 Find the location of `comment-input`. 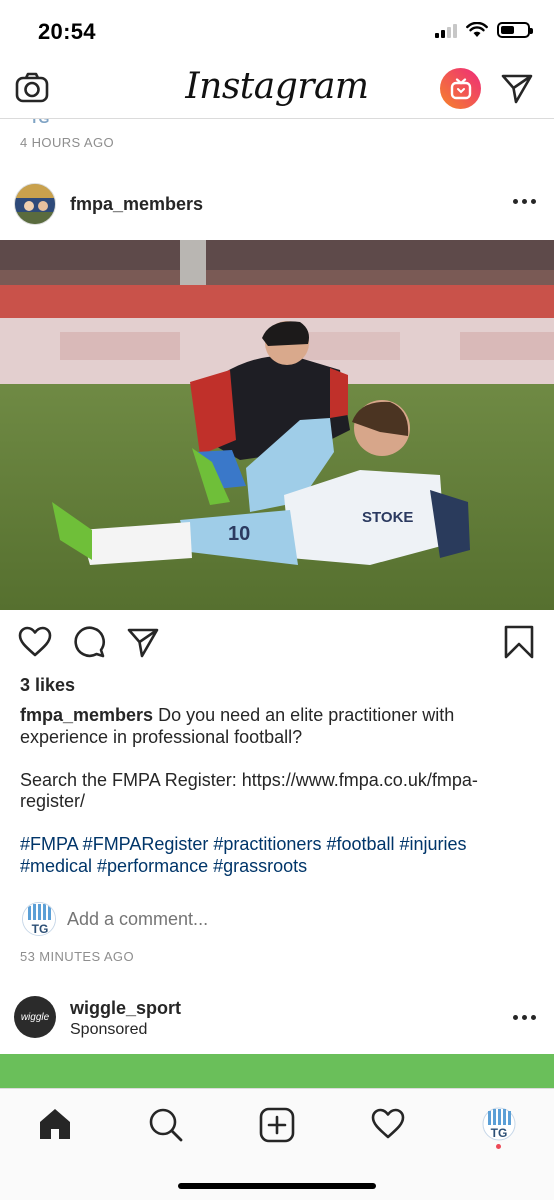

comment-input is located at coordinates (267, 919).